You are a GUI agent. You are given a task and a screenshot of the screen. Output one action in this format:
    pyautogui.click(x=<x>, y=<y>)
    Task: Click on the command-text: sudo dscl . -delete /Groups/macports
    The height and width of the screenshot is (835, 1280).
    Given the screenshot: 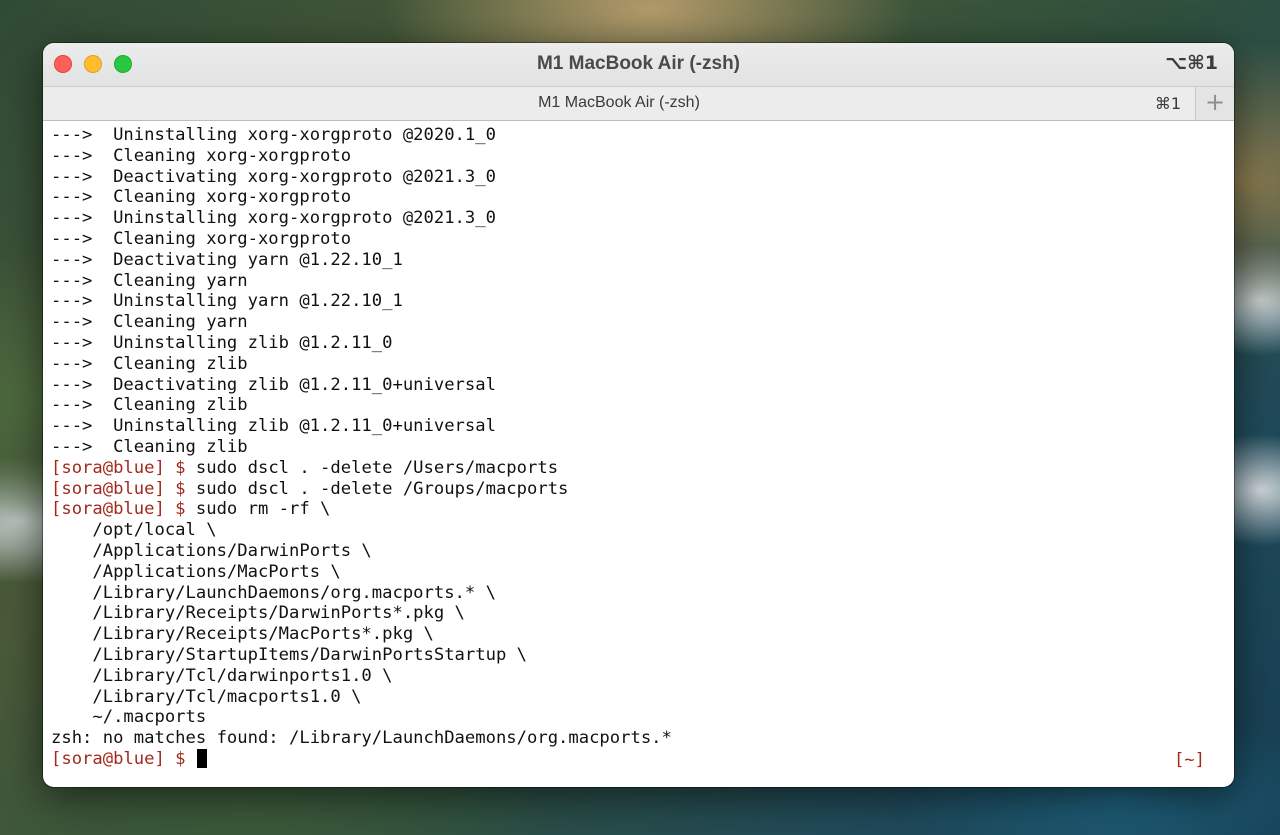 What is the action you would take?
    pyautogui.click(x=377, y=488)
    